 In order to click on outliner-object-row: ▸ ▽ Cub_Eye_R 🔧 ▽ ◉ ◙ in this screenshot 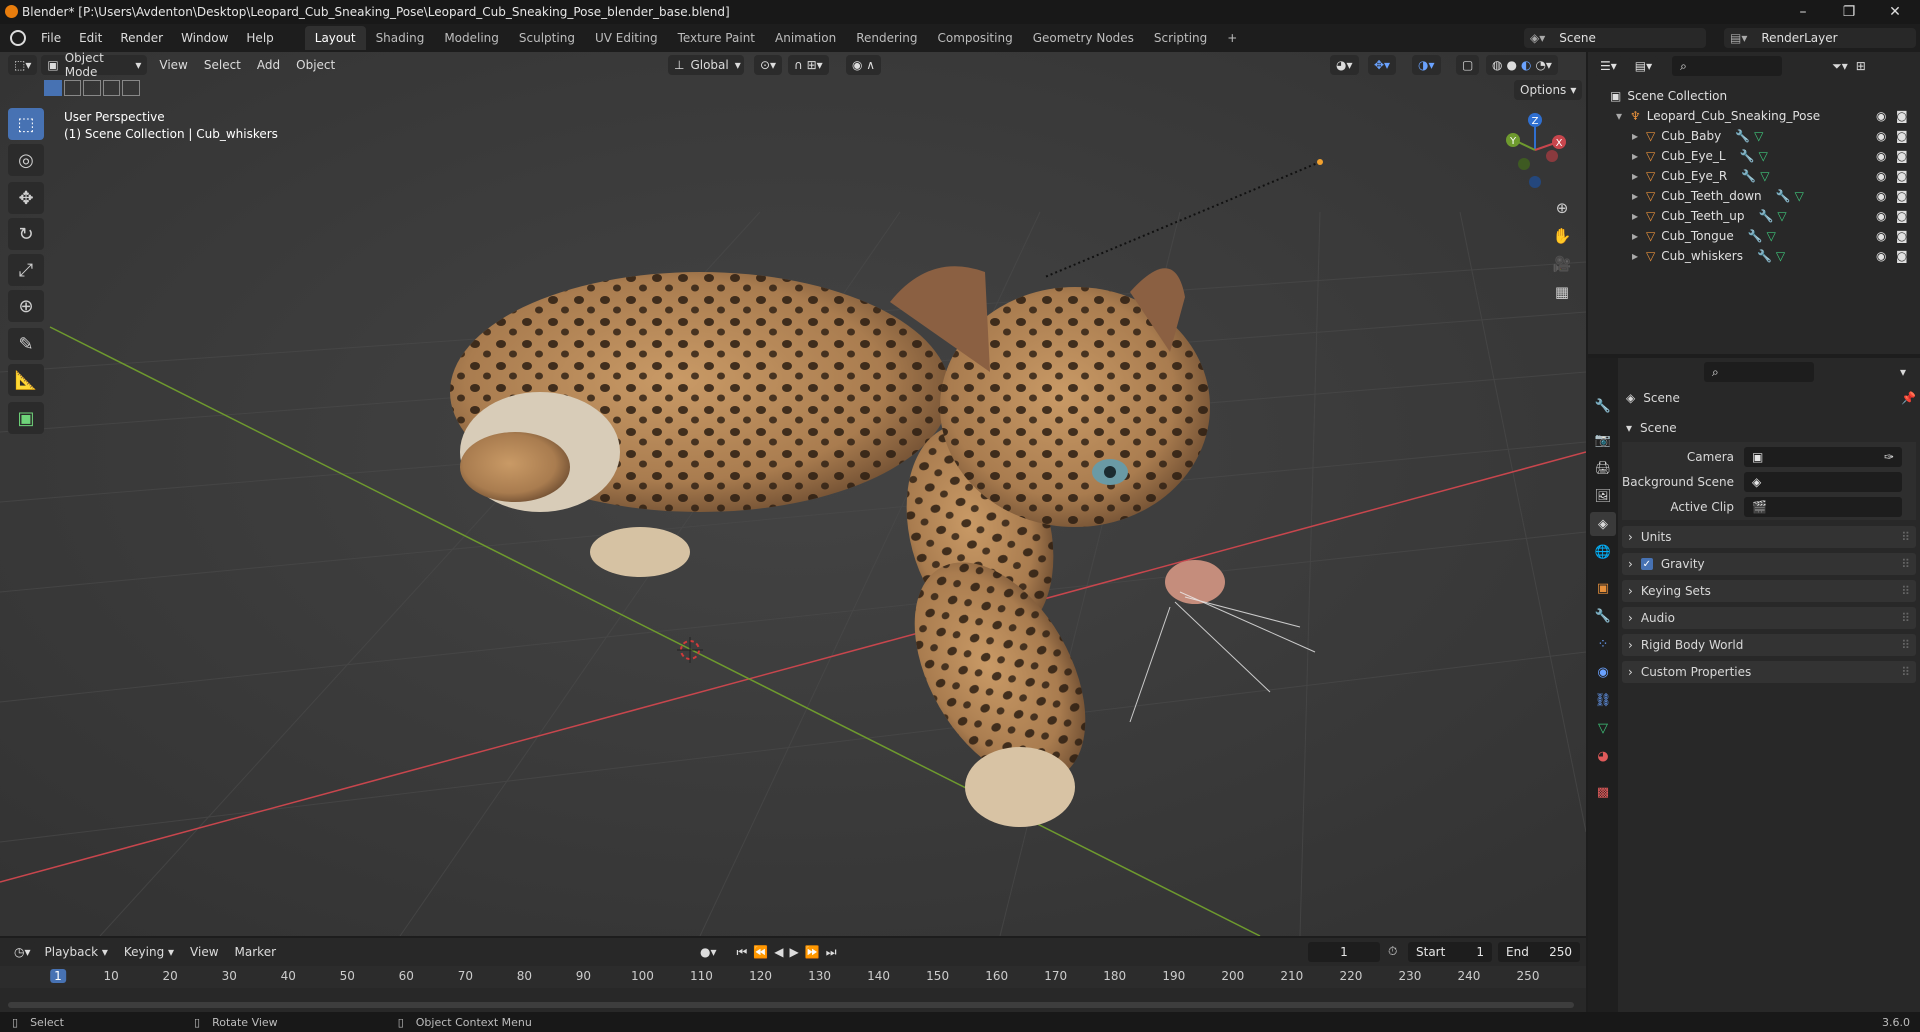, I will do `click(1754, 176)`.